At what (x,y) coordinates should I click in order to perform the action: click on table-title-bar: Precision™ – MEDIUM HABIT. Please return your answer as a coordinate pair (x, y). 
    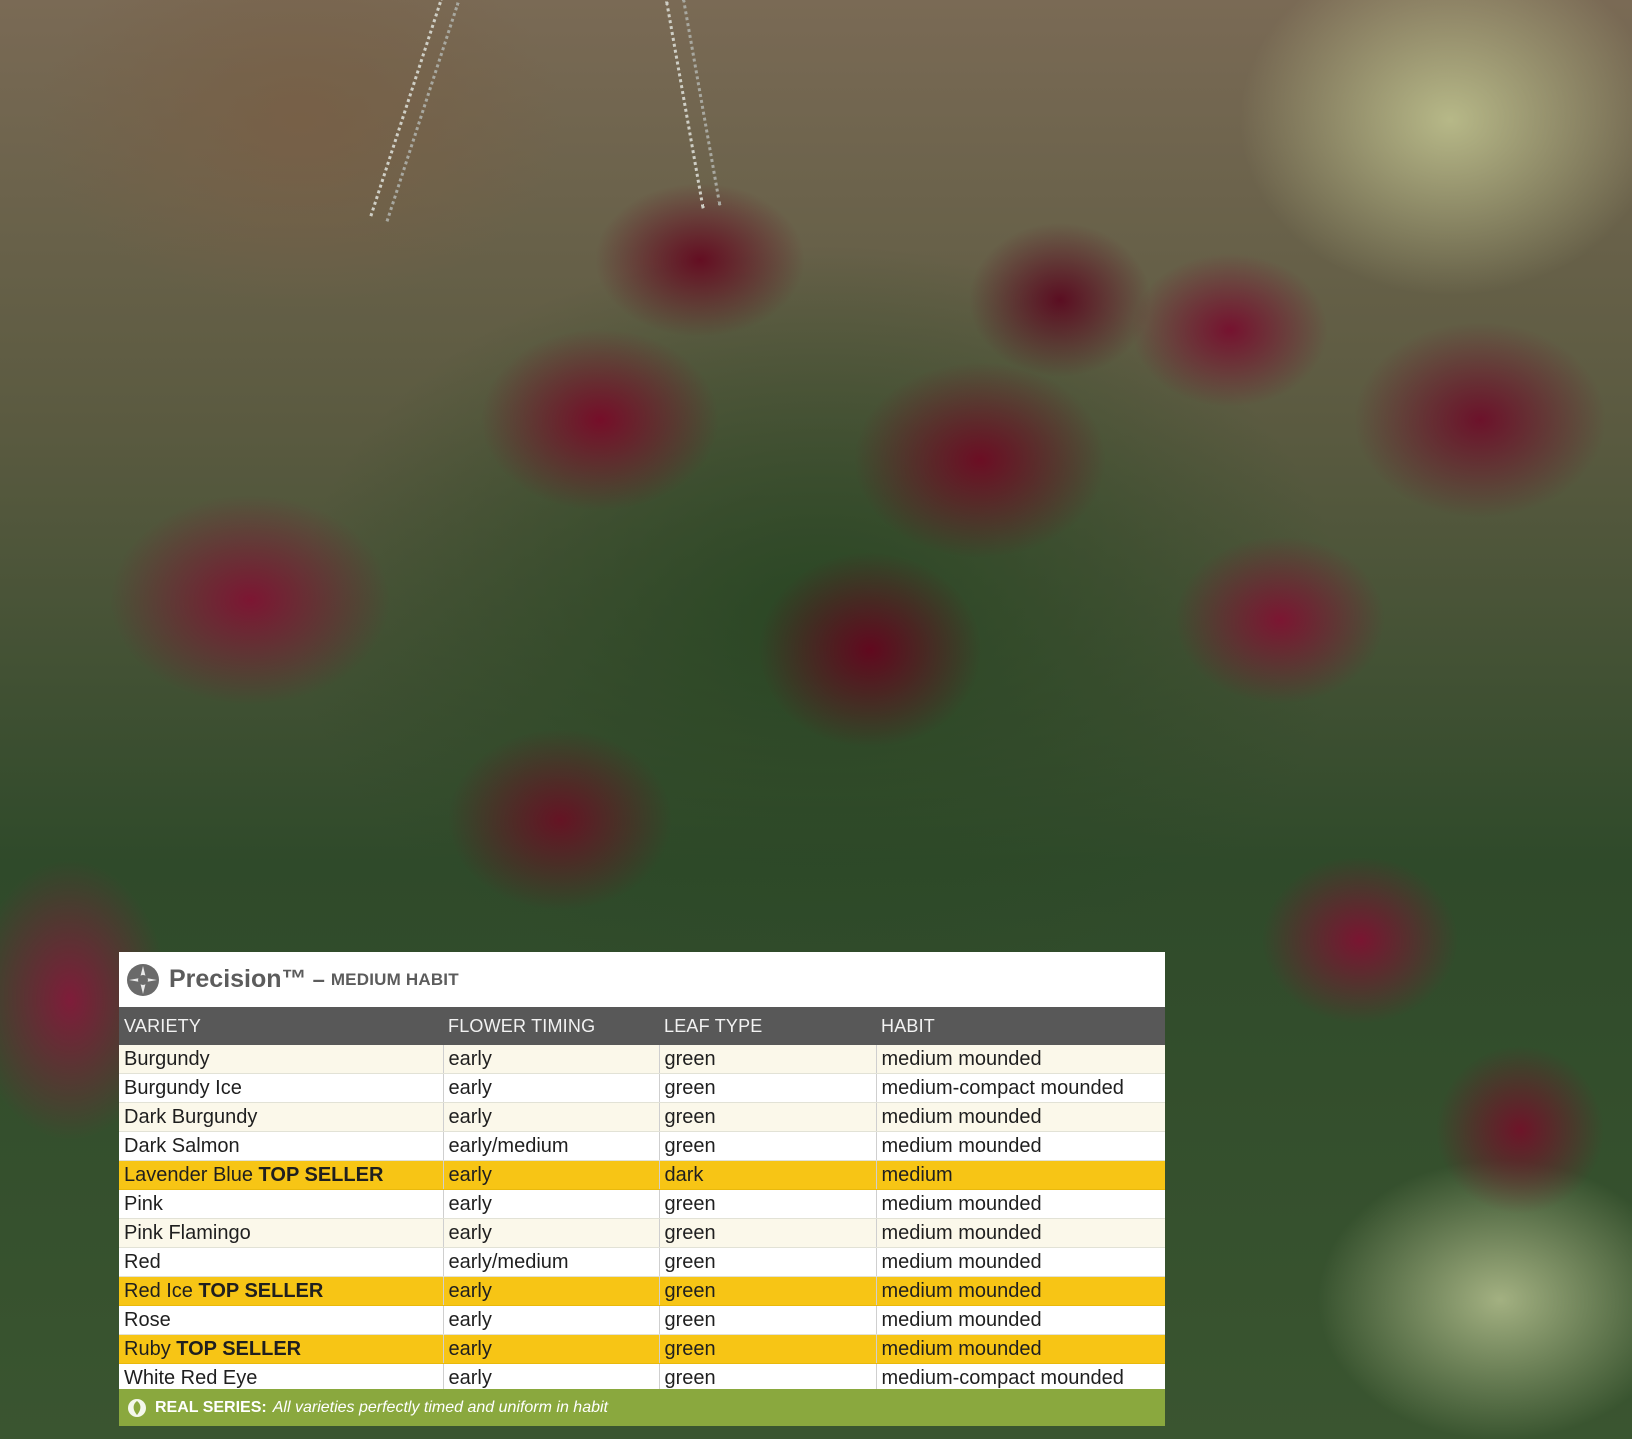
    Looking at the image, I should click on (642, 979).